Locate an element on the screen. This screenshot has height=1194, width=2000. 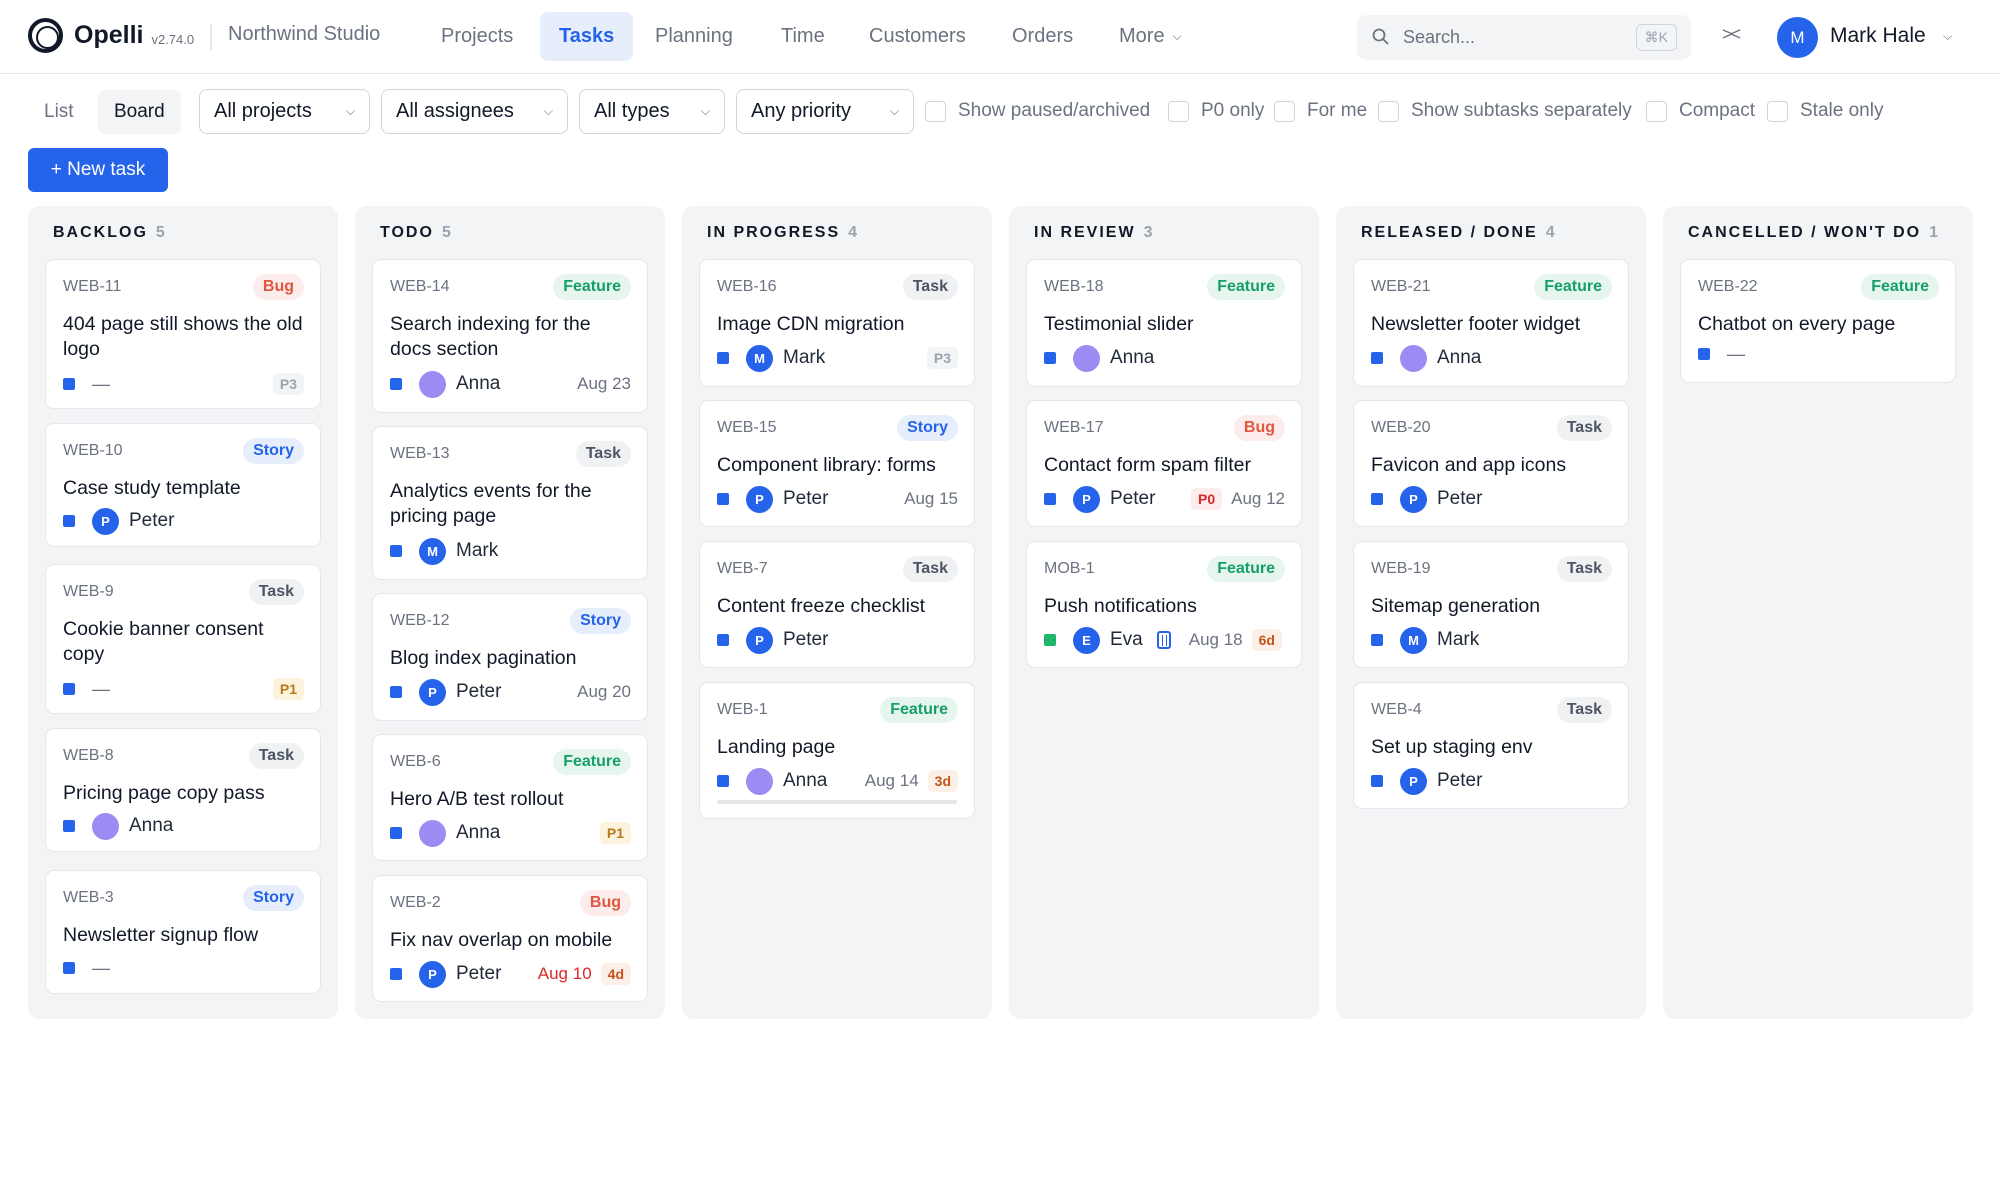
task-card: WEB-4 Task Set up staging env P Peter is located at coordinates (1491, 745).